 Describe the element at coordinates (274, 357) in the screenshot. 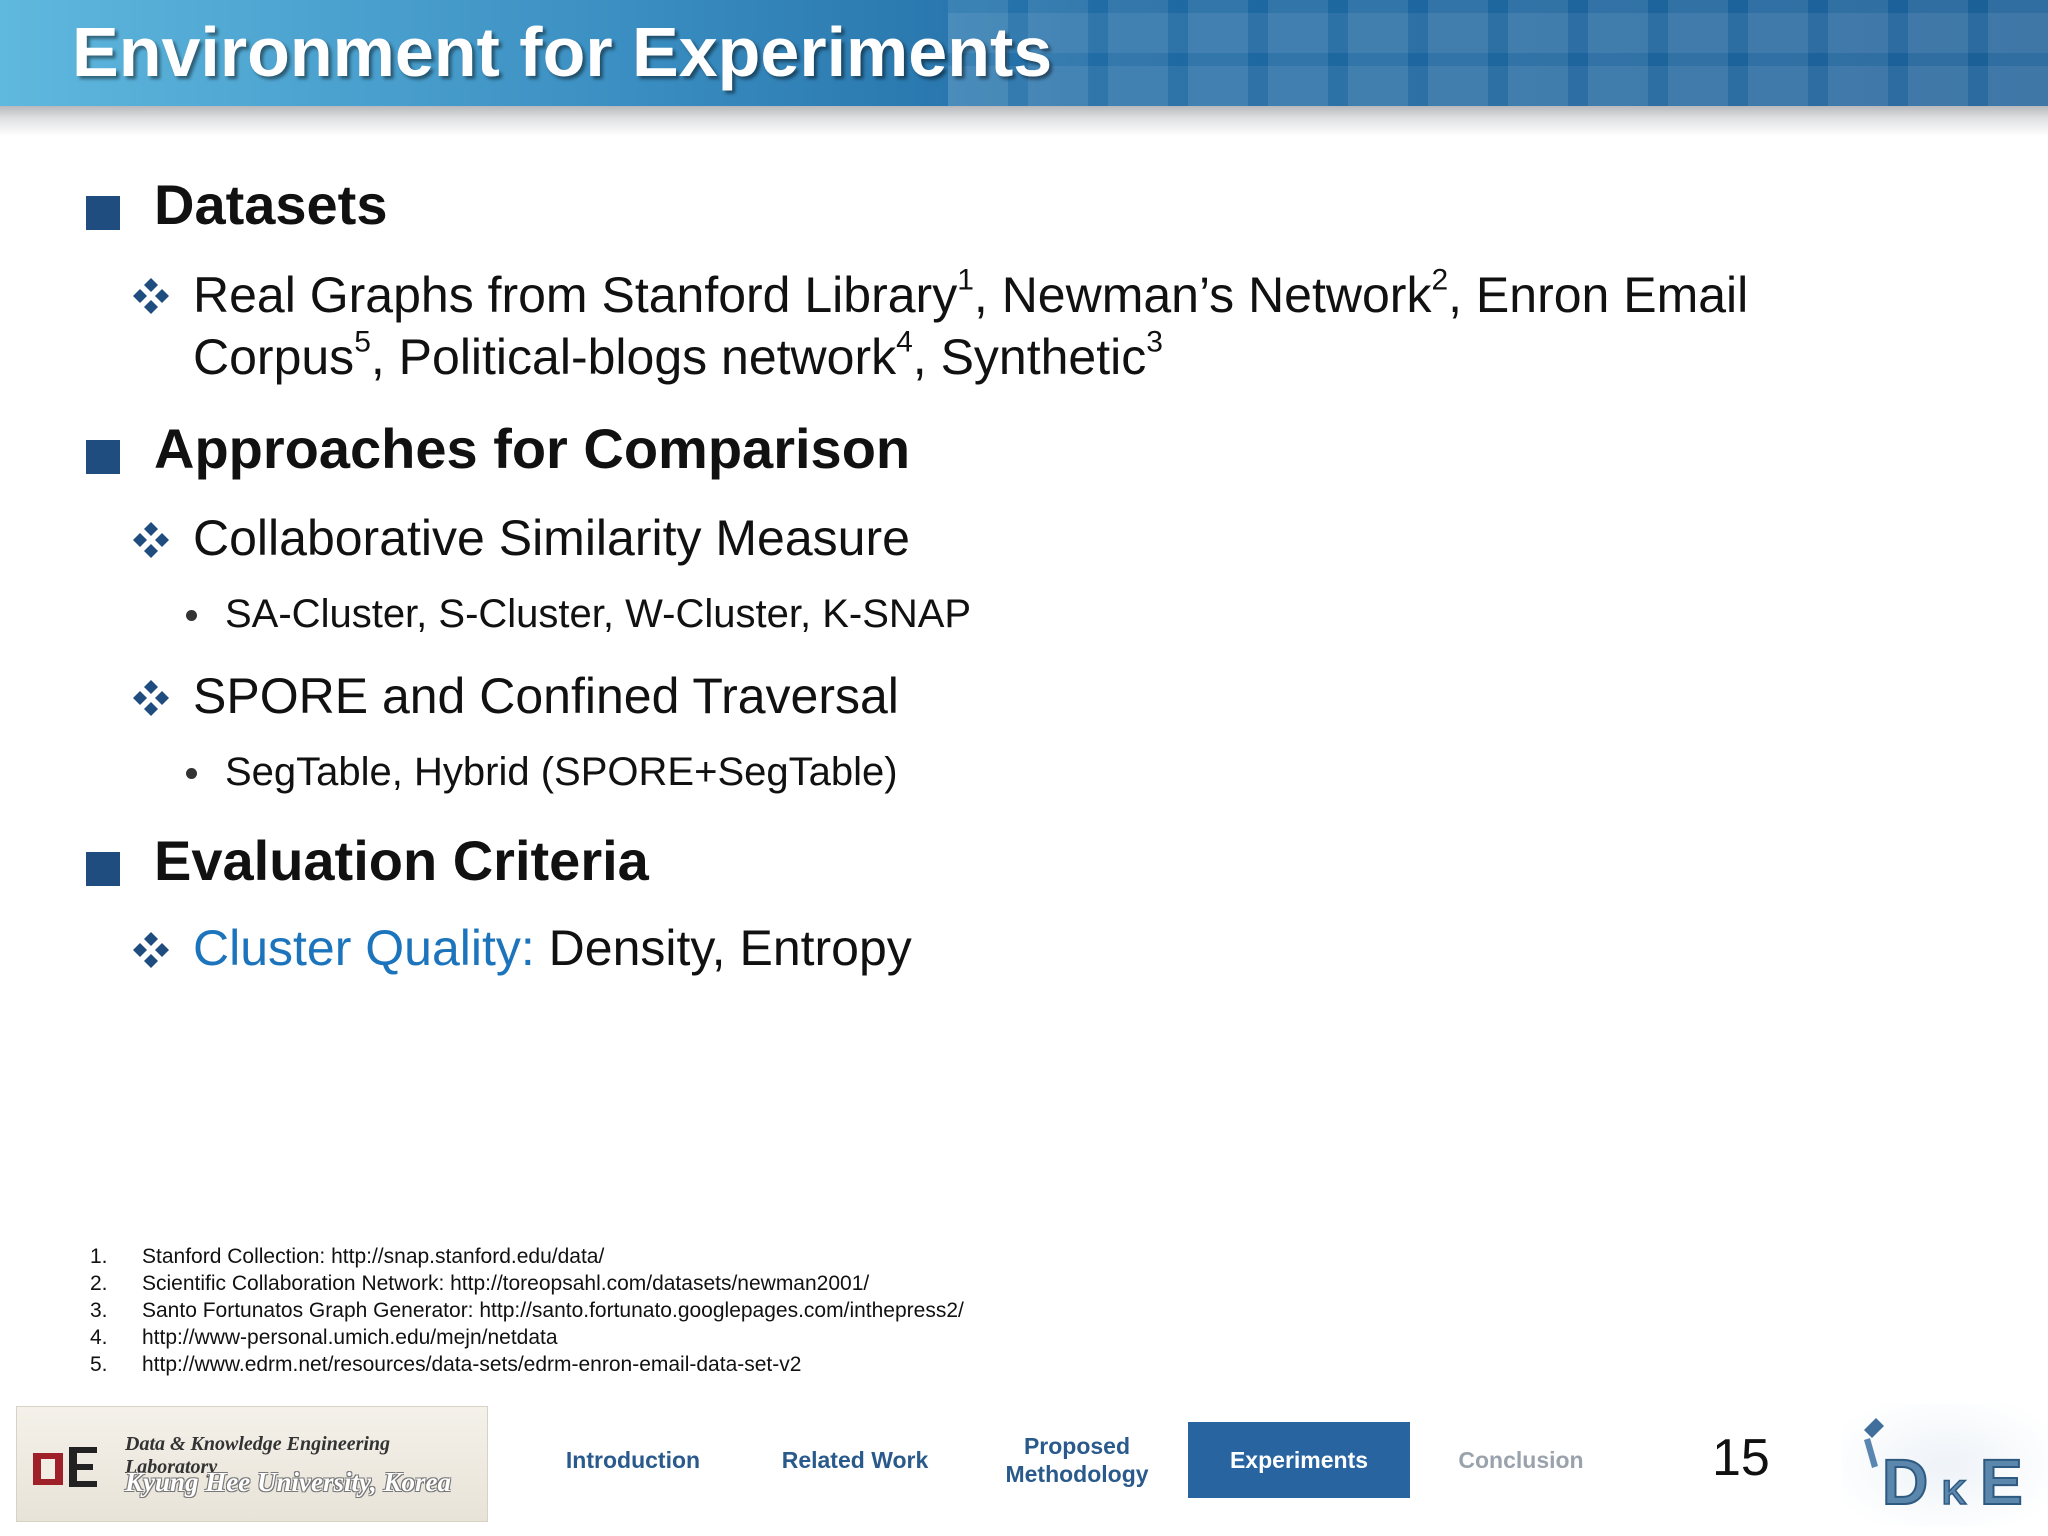

I see `dataset-text: Corpus` at that location.